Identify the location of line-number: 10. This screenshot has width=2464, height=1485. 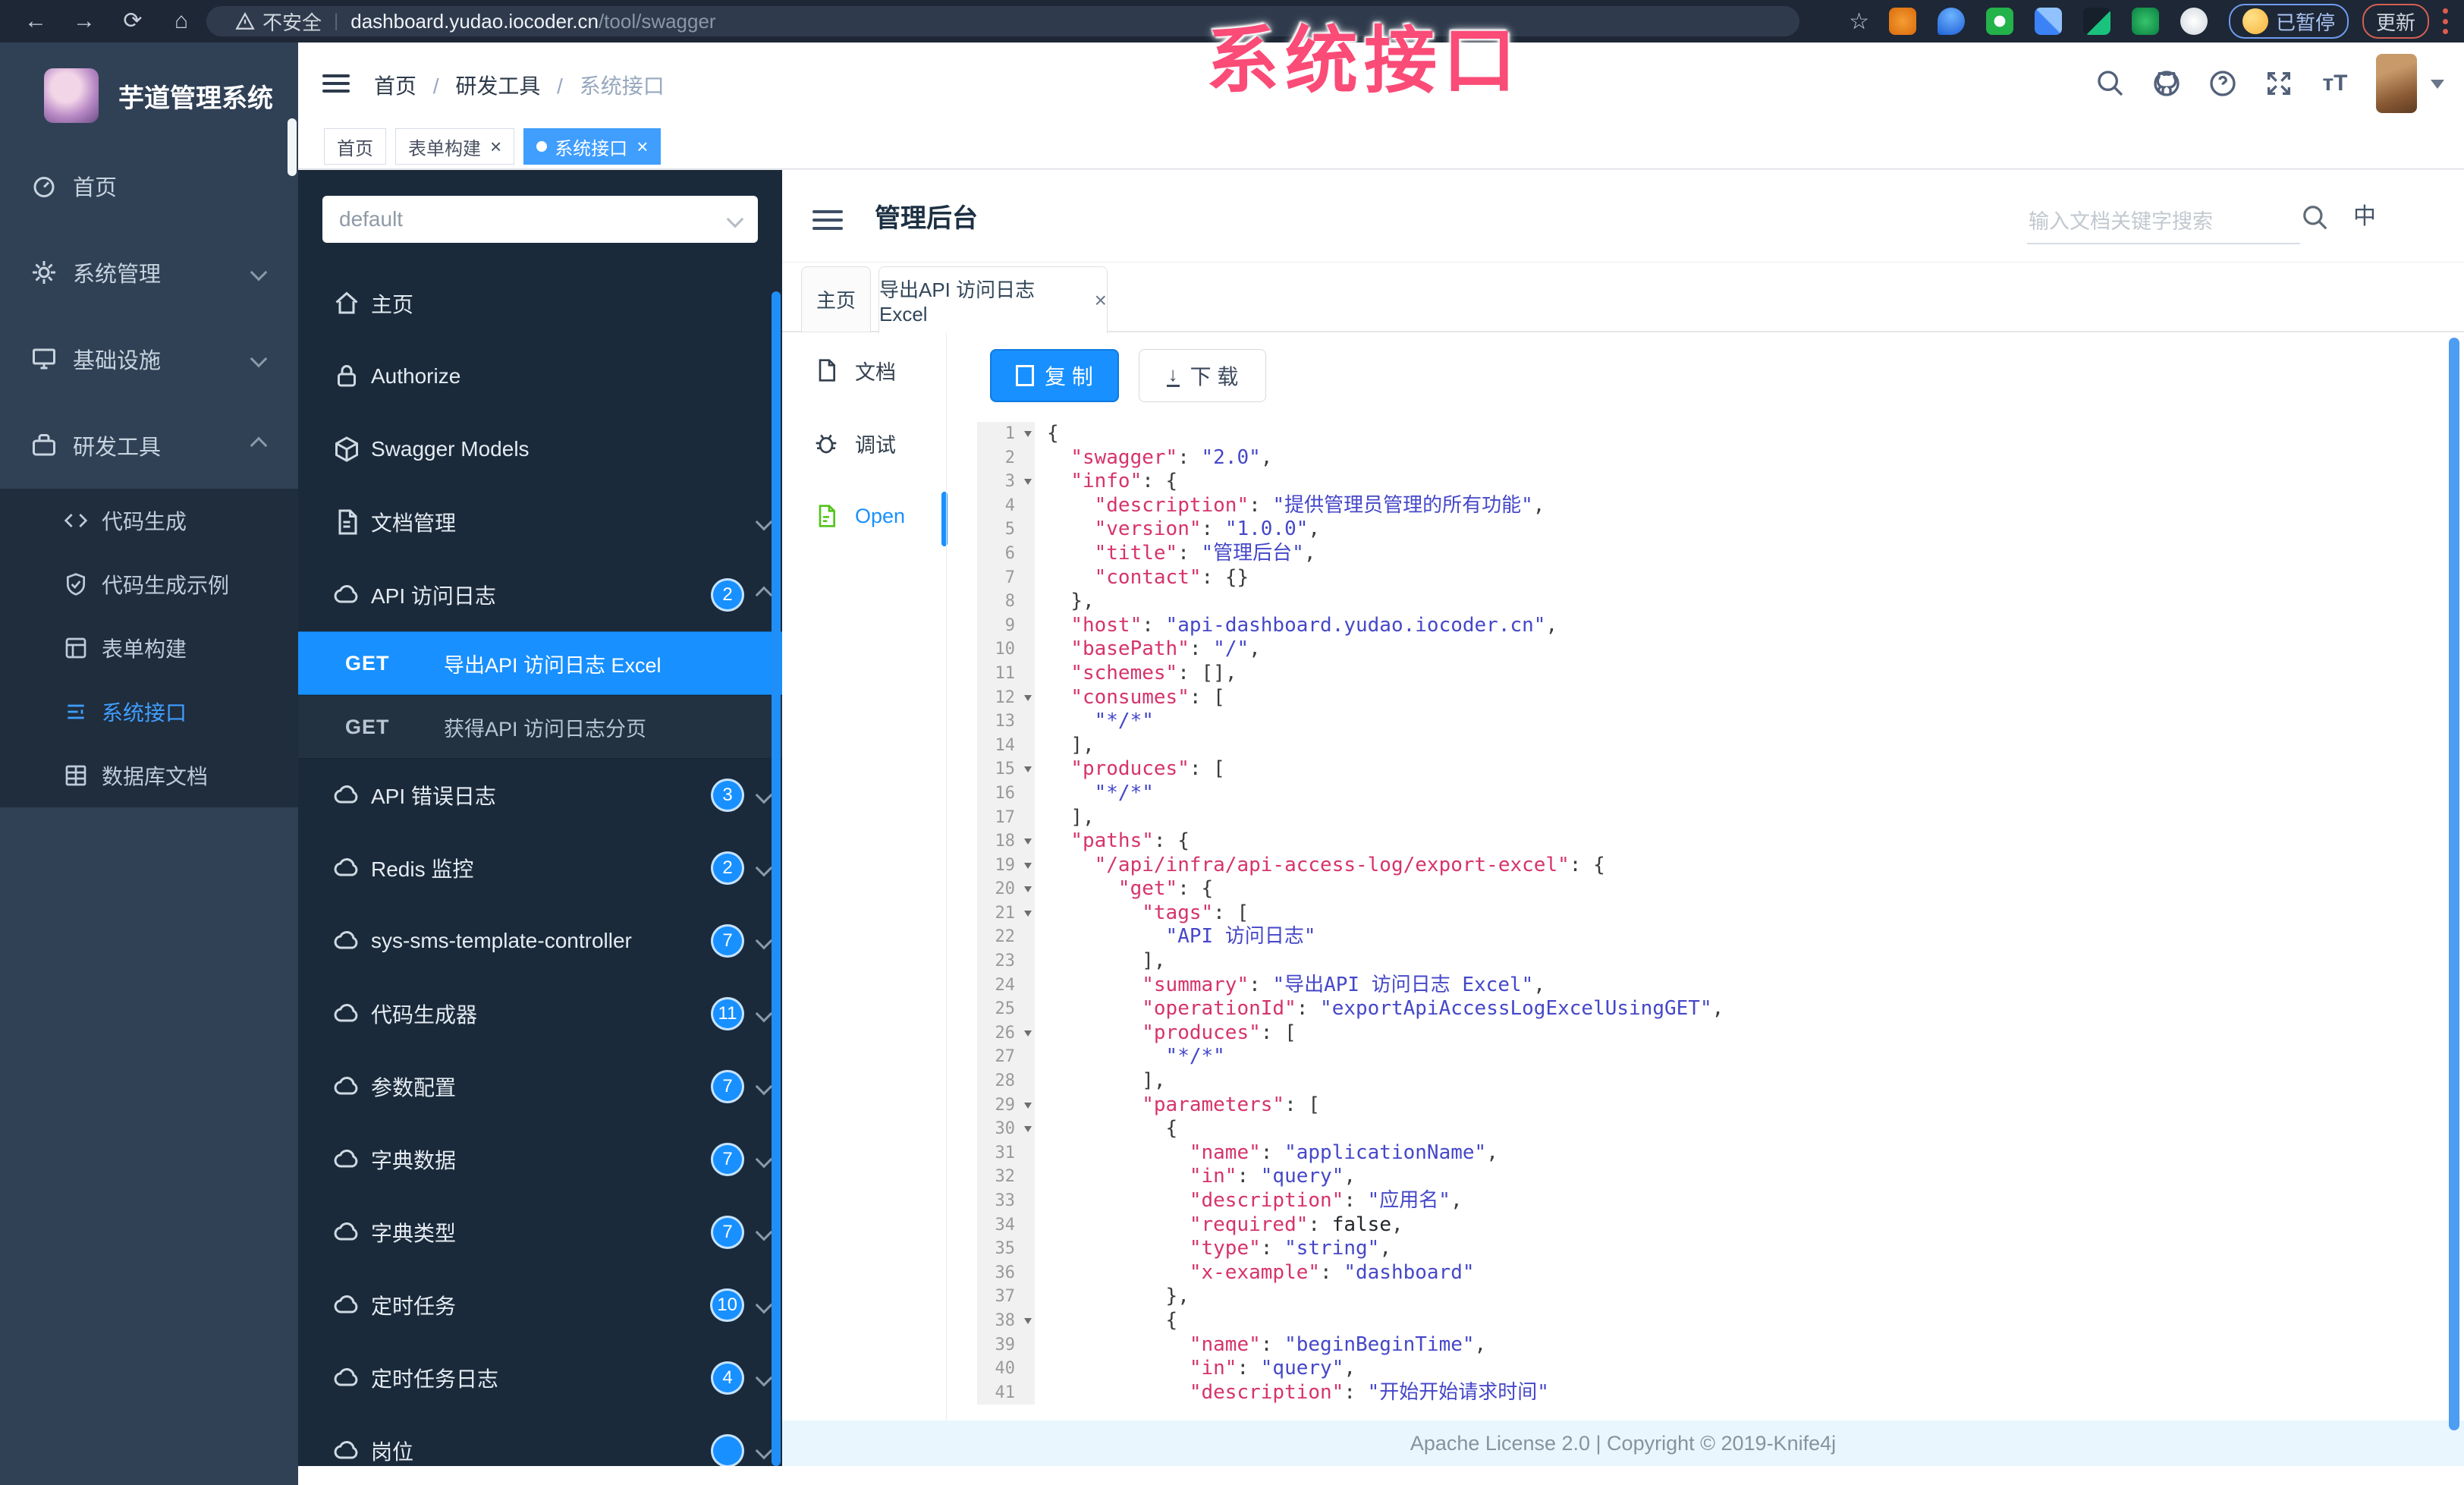
(1006, 649).